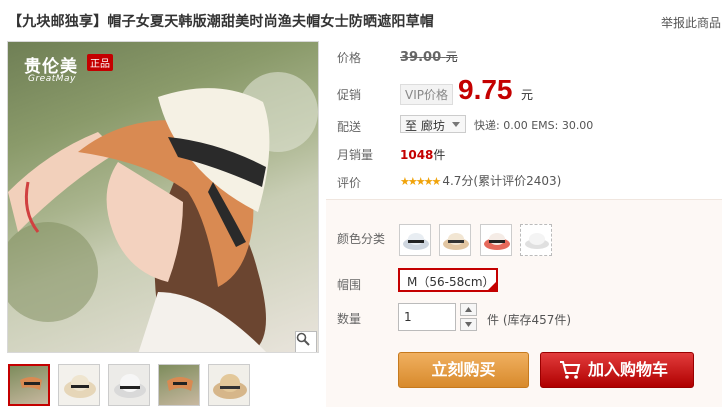 This screenshot has width=722, height=407. Describe the element at coordinates (417, 155) in the screenshot. I see `monthly-sales-count: 1048` at that location.